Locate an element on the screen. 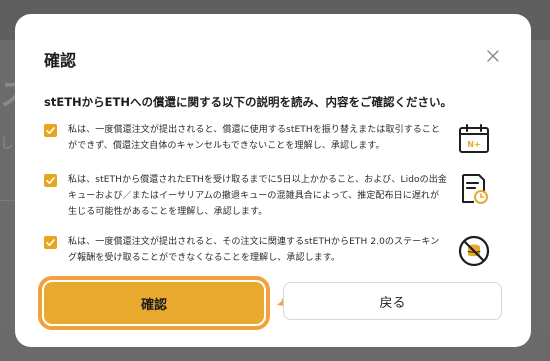 The width and height of the screenshot is (550, 361). dialog-title: 確認 is located at coordinates (60, 60).